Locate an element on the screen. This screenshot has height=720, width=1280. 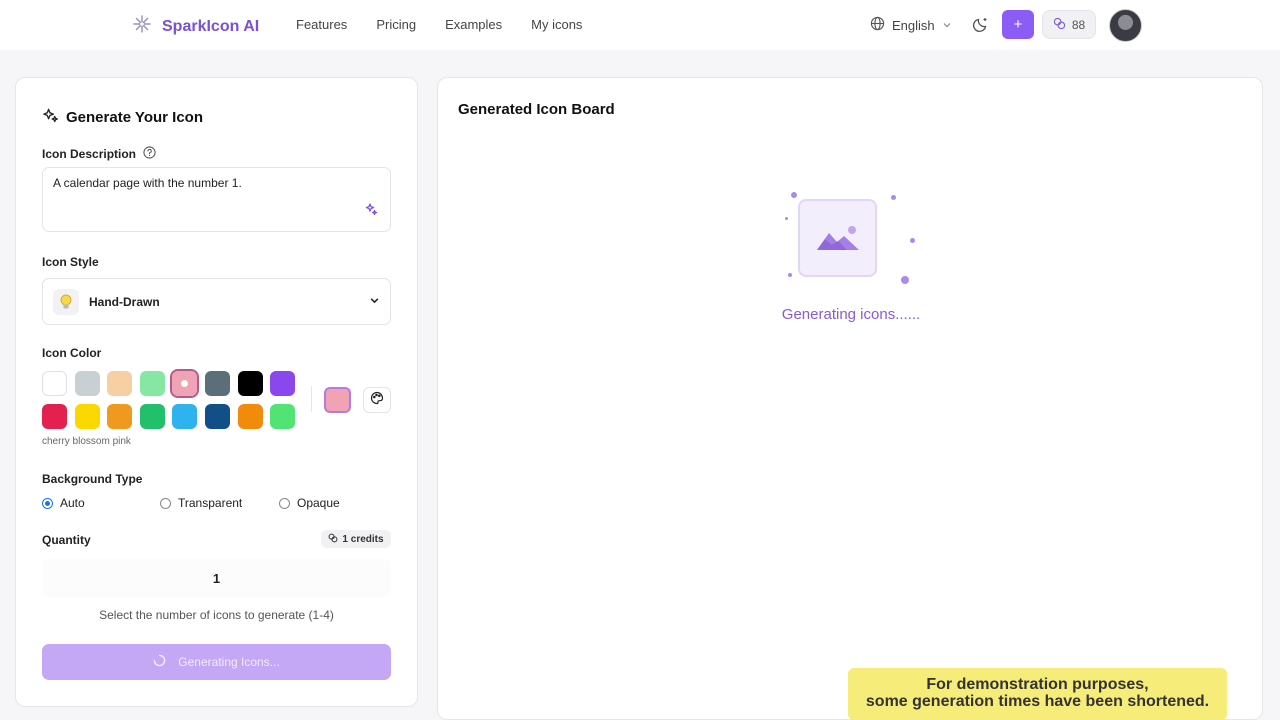
palette-icon is located at coordinates (377, 400).